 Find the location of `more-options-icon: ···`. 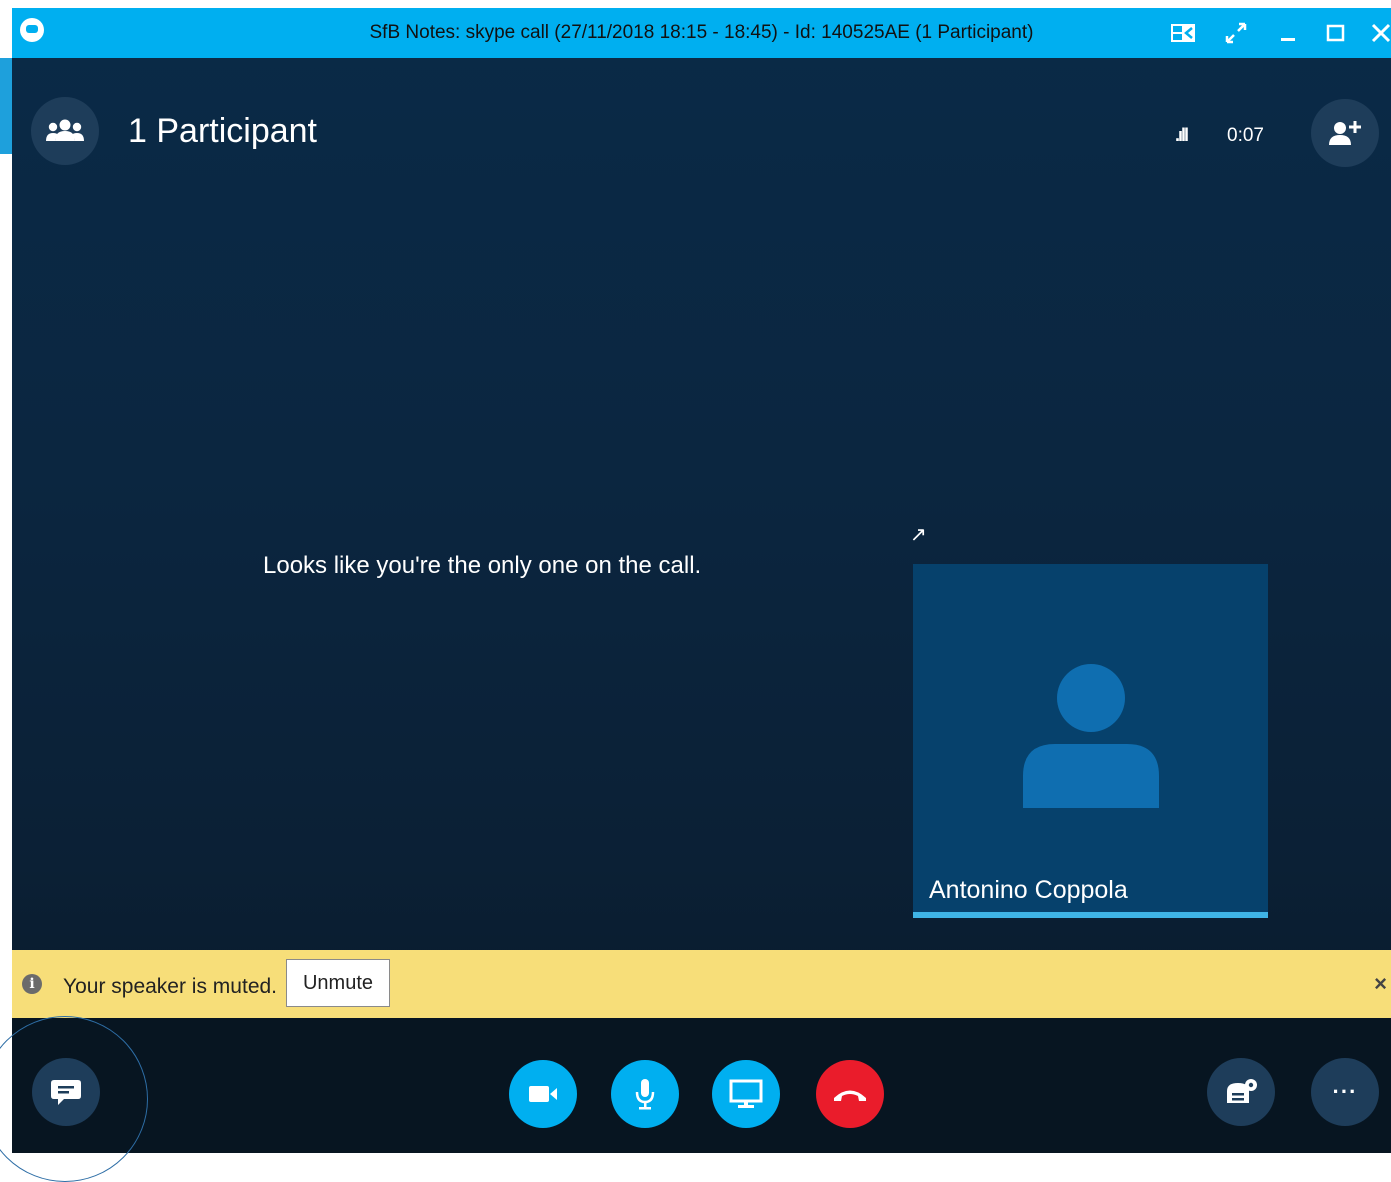

more-options-icon: ··· is located at coordinates (1345, 1091).